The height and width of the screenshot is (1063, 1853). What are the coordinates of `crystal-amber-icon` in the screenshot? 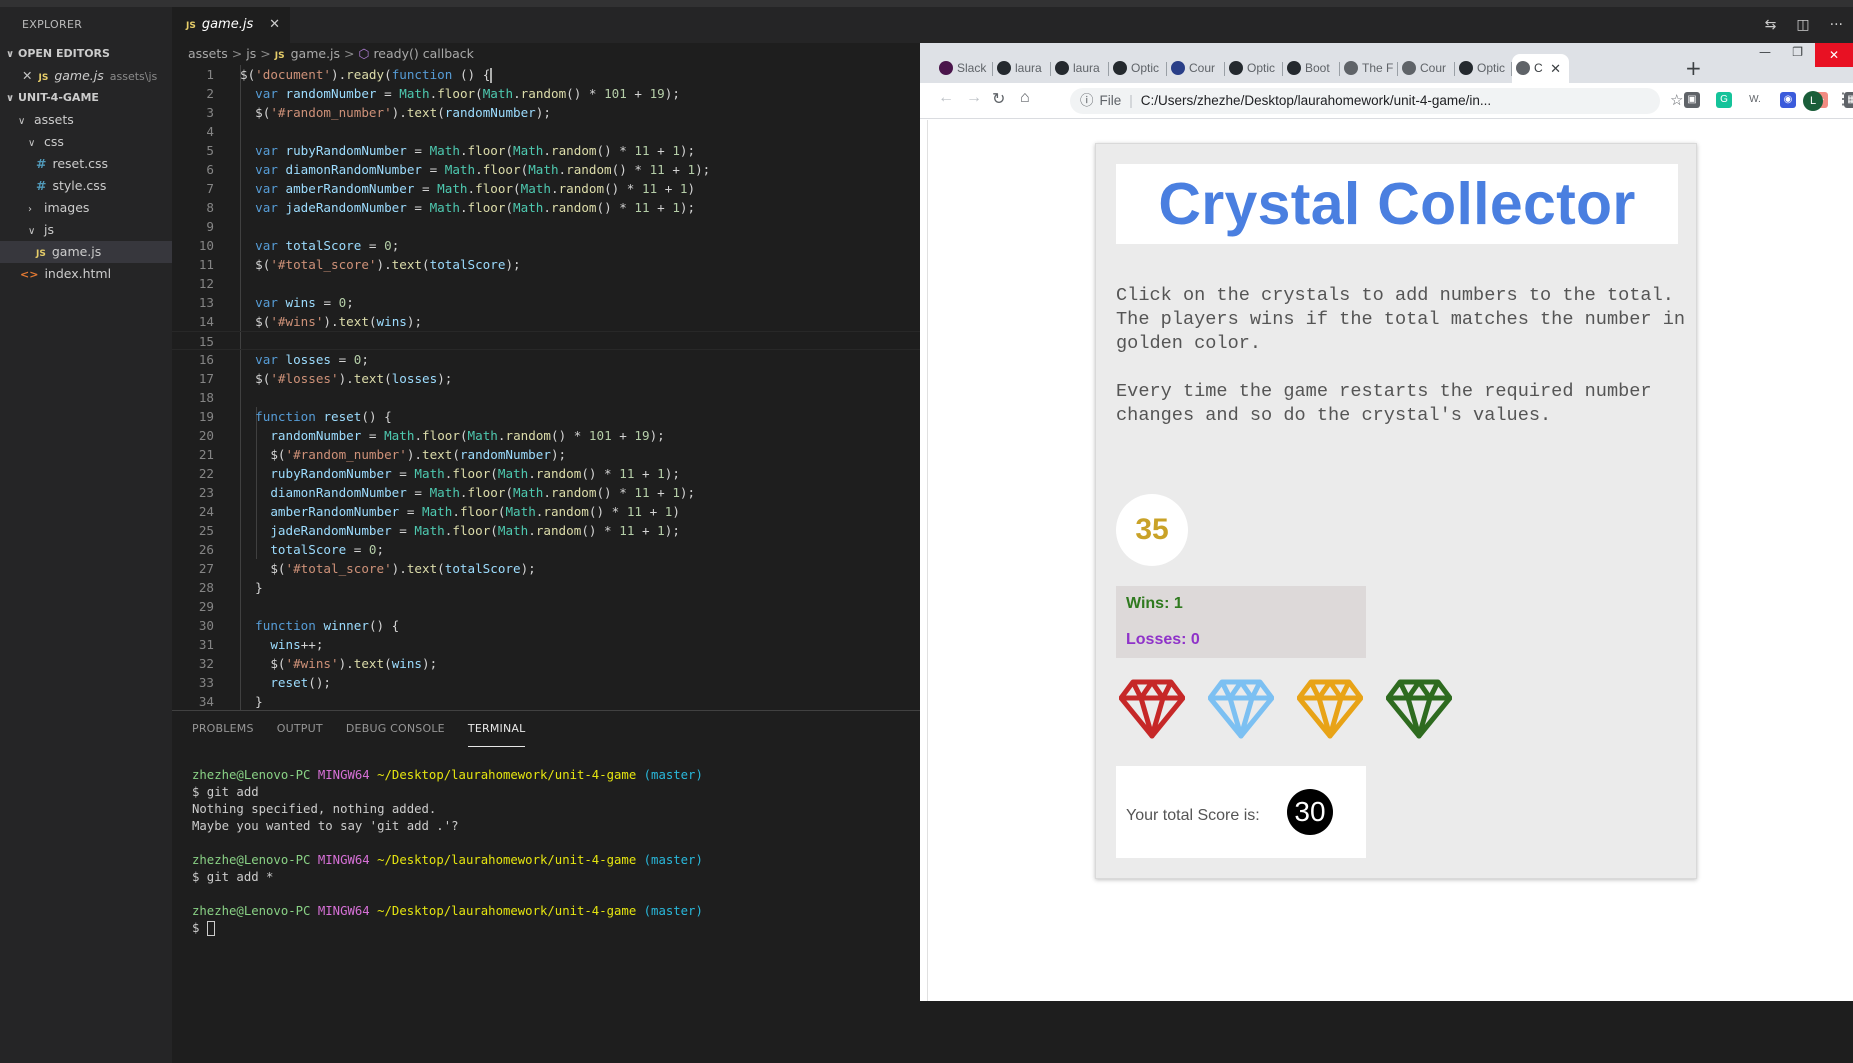 It's located at (1330, 709).